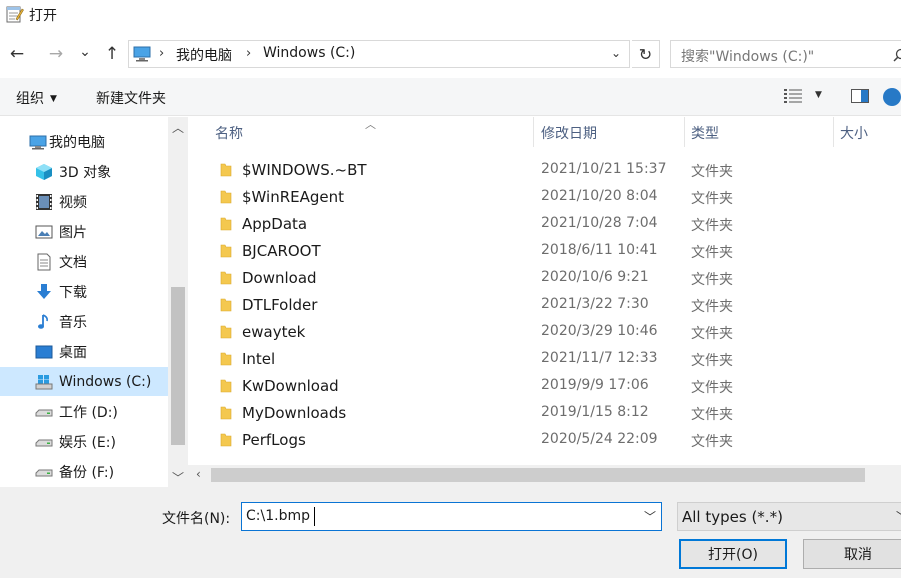 The height and width of the screenshot is (578, 901). I want to click on cancel-button: 取消, so click(852, 554).